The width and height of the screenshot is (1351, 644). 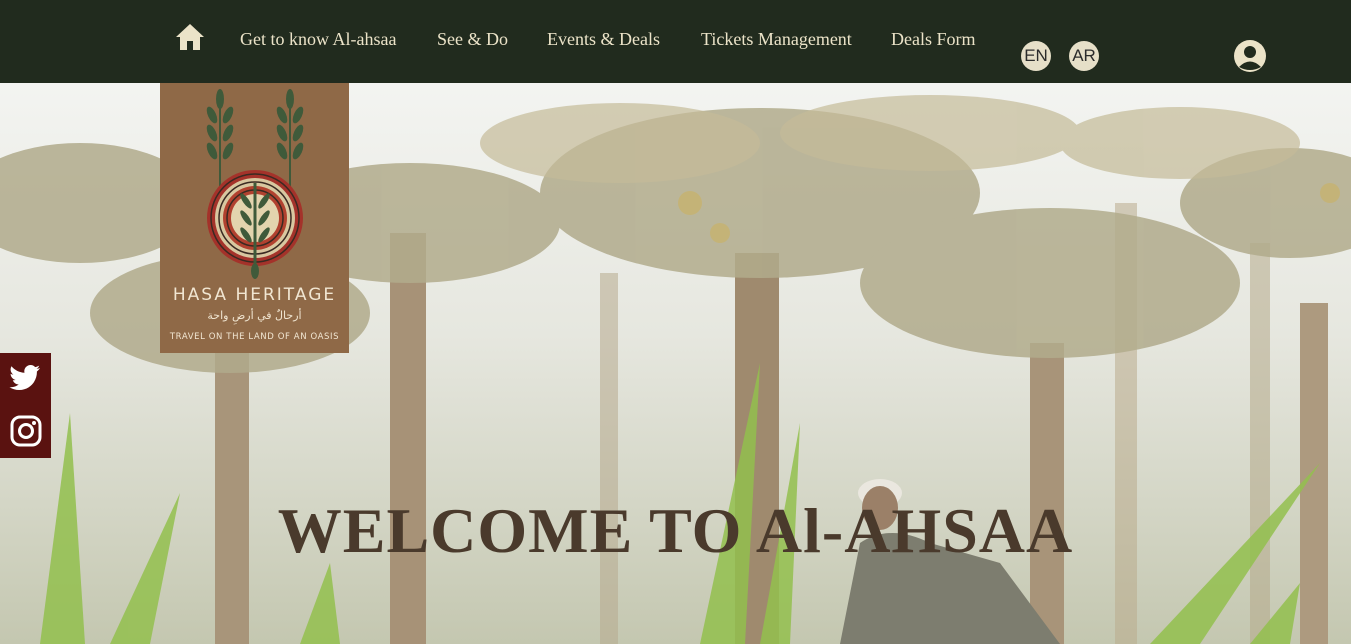 I want to click on instagram-icon, so click(x=26, y=431).